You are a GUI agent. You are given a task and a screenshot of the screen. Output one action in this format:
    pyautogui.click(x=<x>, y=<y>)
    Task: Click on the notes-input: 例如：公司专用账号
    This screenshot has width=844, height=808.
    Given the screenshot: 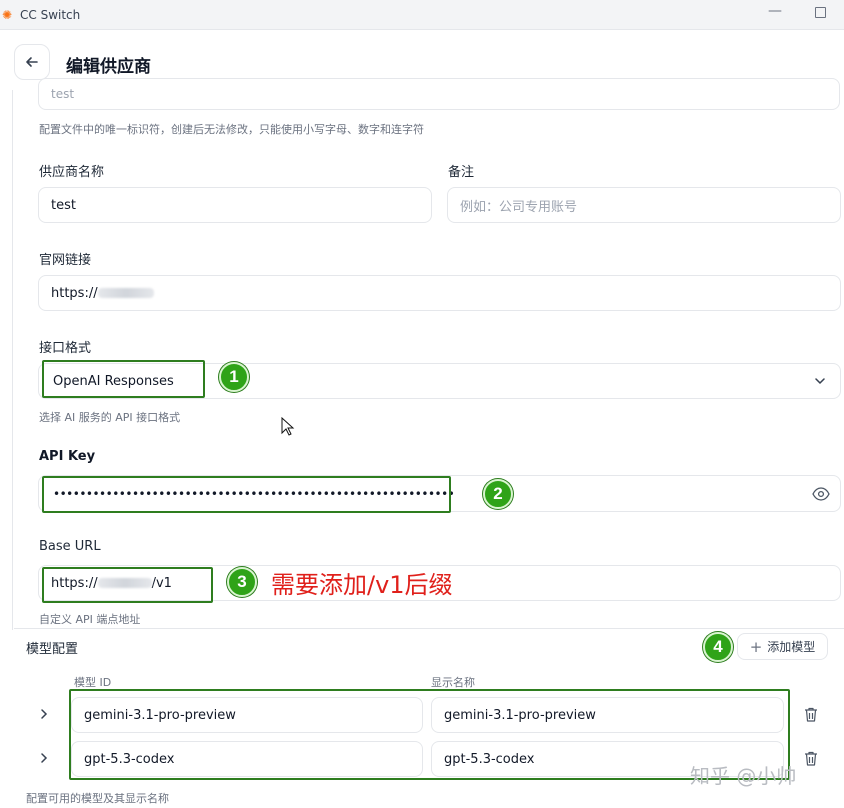 What is the action you would take?
    pyautogui.click(x=644, y=205)
    